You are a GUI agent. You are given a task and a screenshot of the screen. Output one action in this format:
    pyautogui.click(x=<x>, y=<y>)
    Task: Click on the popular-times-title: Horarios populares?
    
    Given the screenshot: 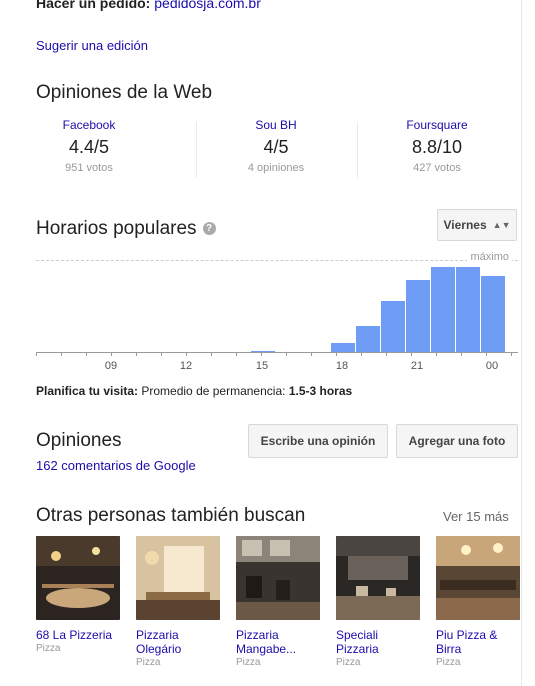 What is the action you would take?
    pyautogui.click(x=126, y=229)
    